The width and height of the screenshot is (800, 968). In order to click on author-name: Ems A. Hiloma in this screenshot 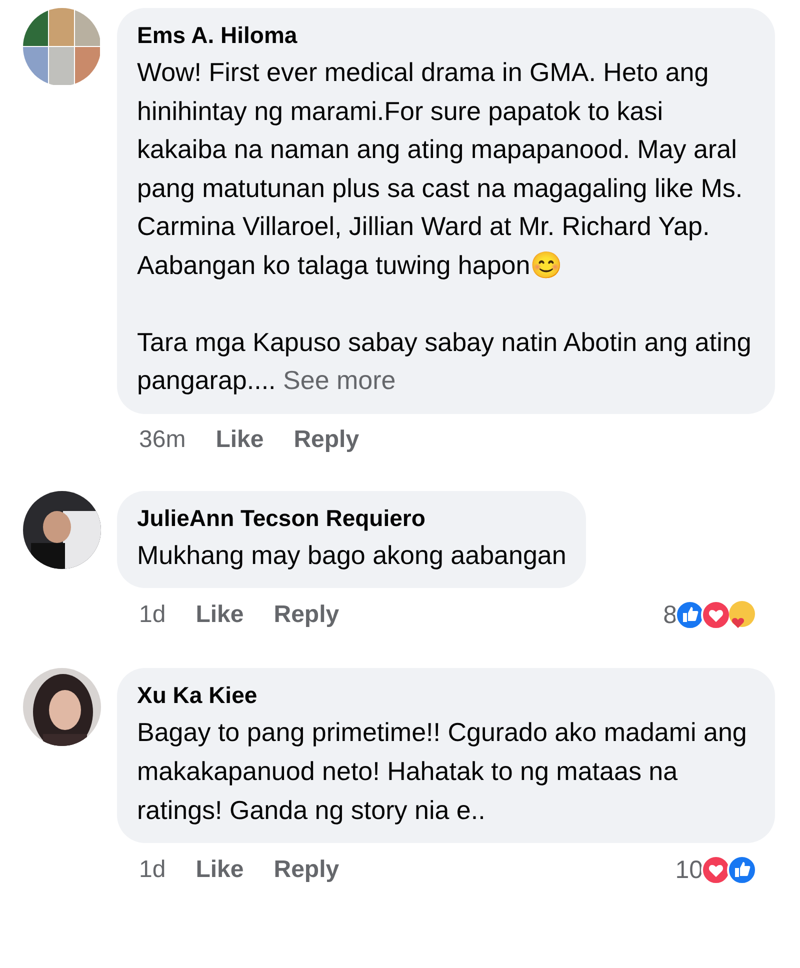, I will do `click(446, 35)`.